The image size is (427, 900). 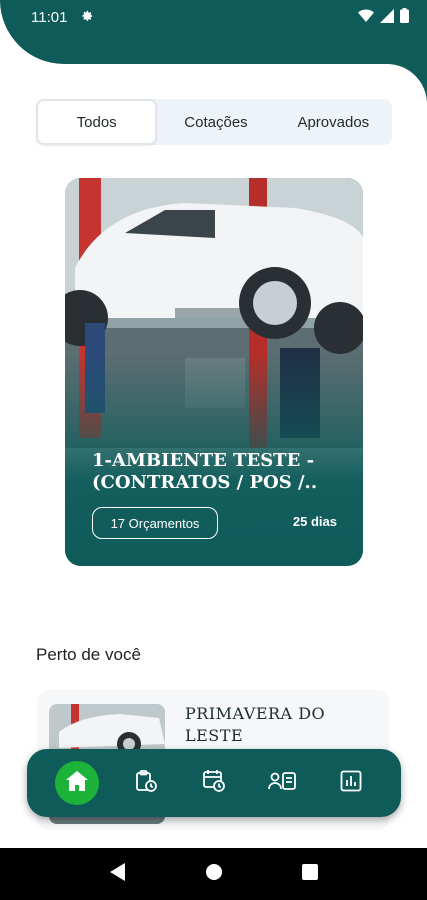 I want to click on nav-home, so click(x=77, y=783).